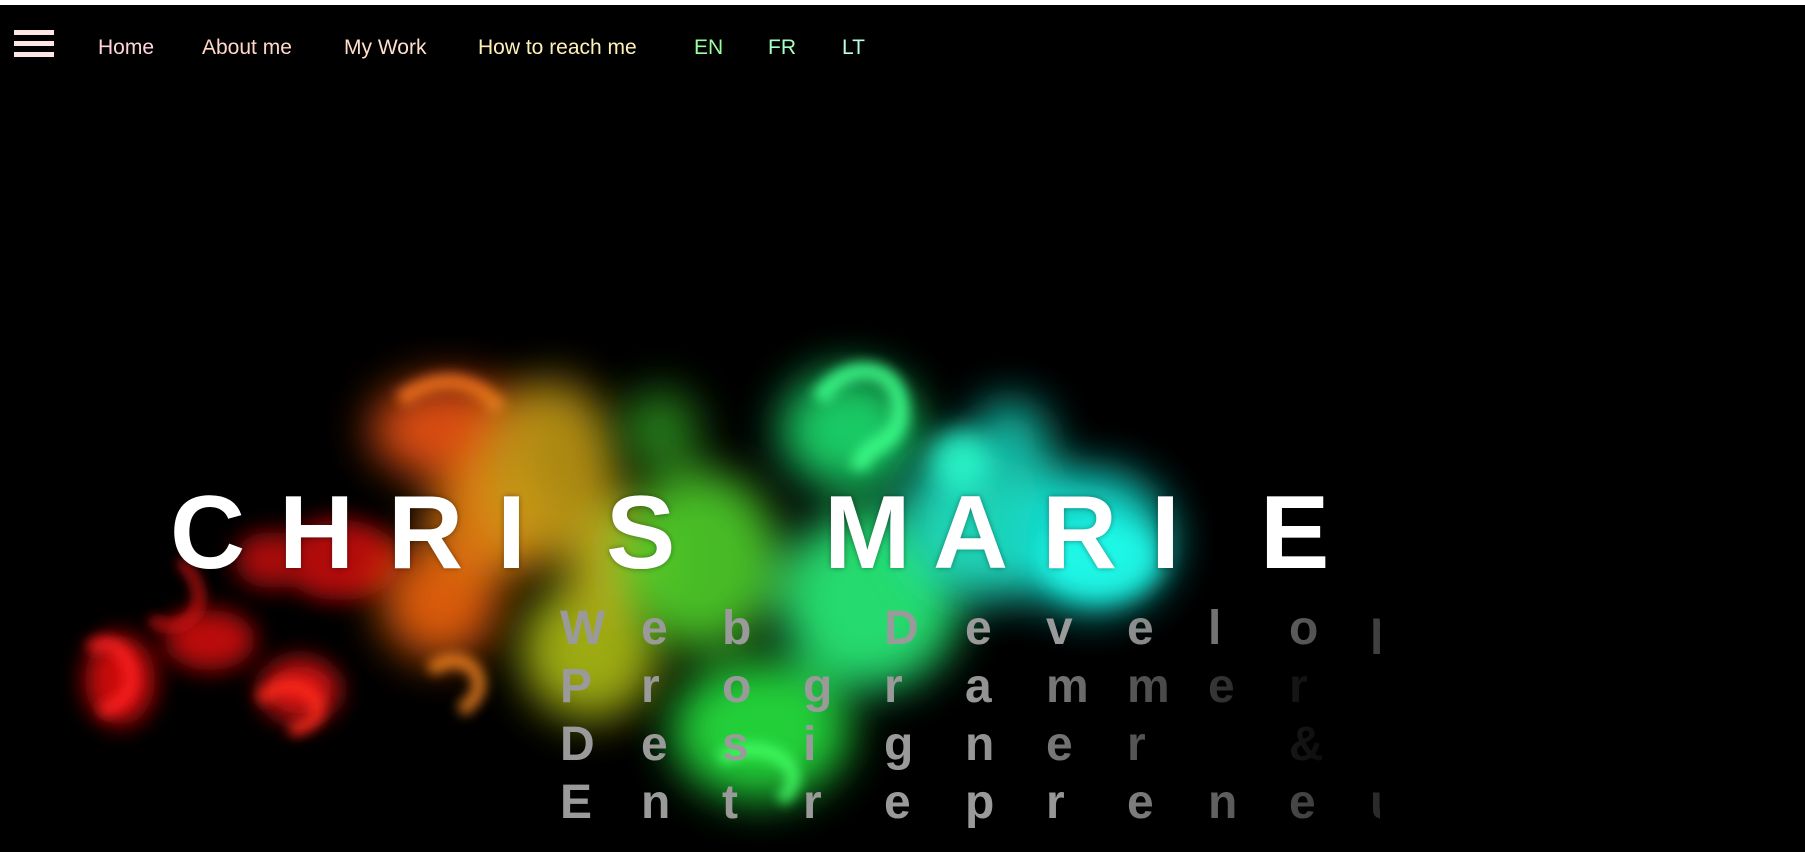  What do you see at coordinates (708, 48) in the screenshot?
I see `language-en: EN` at bounding box center [708, 48].